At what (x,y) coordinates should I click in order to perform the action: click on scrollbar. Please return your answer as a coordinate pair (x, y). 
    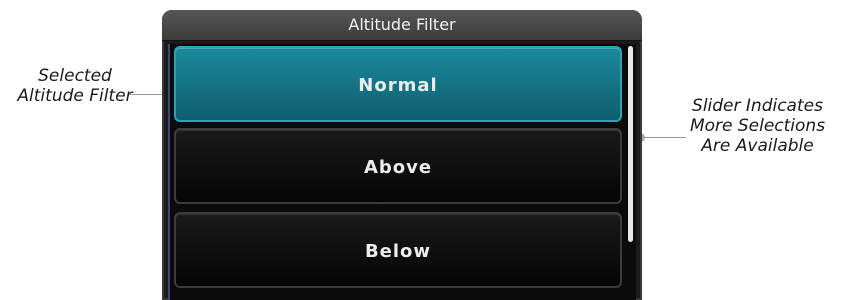
    Looking at the image, I should click on (631, 146).